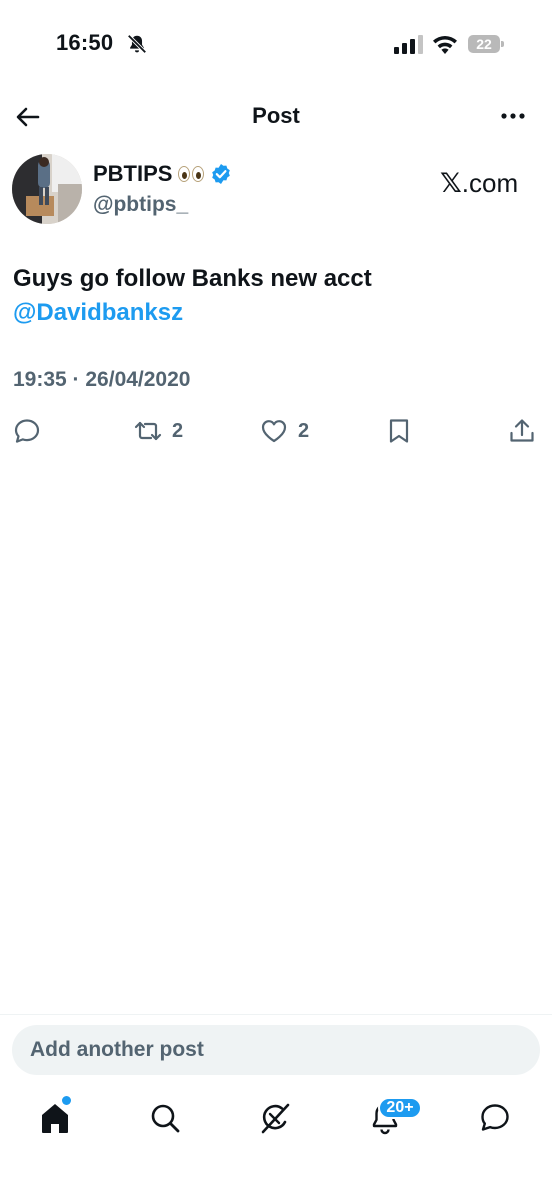  What do you see at coordinates (276, 1014) in the screenshot?
I see `bottom-divider` at bounding box center [276, 1014].